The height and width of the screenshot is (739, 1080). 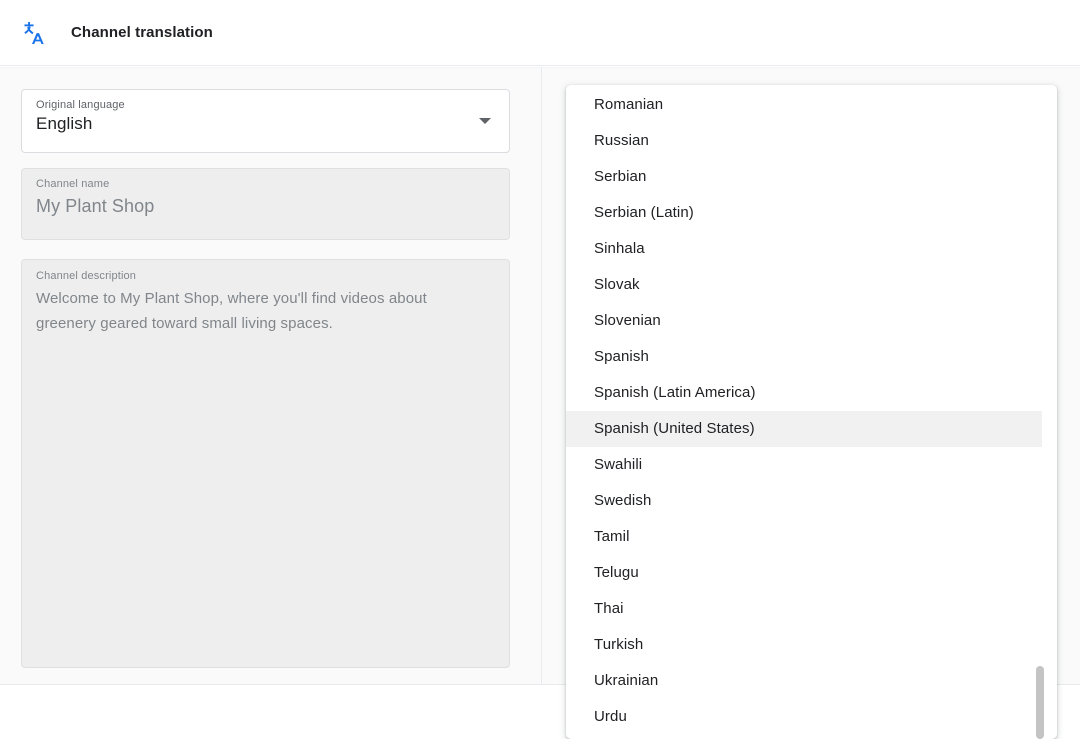 What do you see at coordinates (811, 465) in the screenshot?
I see `language-option: Swahili` at bounding box center [811, 465].